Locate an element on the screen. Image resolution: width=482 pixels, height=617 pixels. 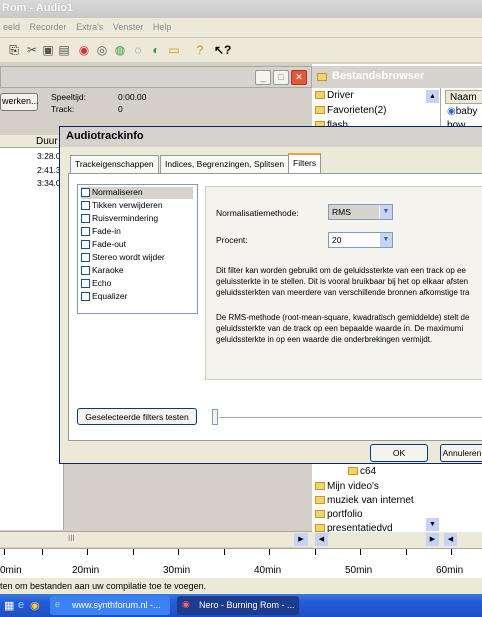
context-help-icon: ↖? is located at coordinates (222, 50).